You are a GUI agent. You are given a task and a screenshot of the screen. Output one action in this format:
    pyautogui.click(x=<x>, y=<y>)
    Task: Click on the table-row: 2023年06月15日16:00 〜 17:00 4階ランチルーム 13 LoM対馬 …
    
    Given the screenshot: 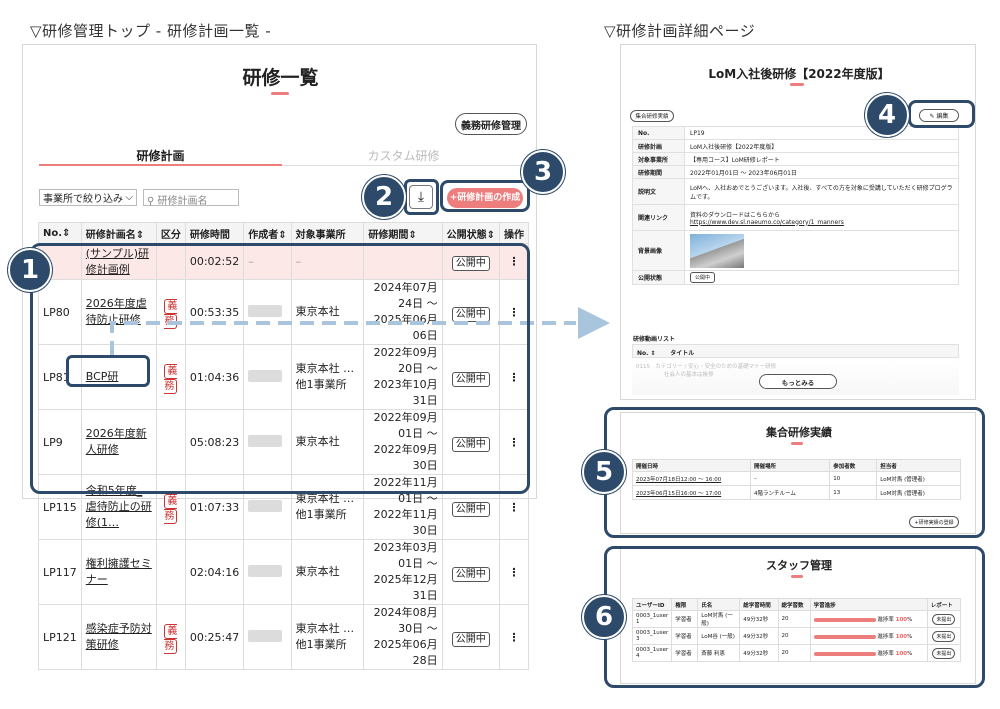 What is the action you would take?
    pyautogui.click(x=796, y=492)
    